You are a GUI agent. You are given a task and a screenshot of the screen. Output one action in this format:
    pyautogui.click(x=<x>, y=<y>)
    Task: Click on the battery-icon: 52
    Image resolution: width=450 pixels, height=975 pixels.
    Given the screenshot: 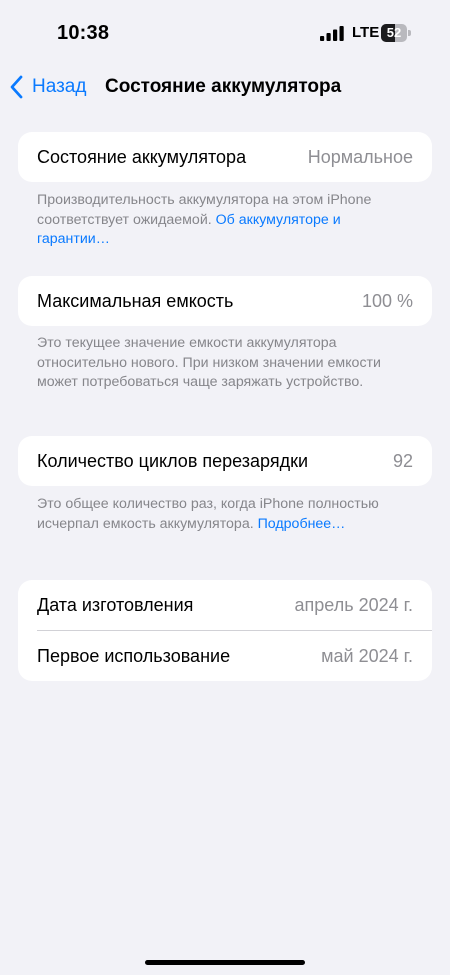 What is the action you would take?
    pyautogui.click(x=396, y=33)
    